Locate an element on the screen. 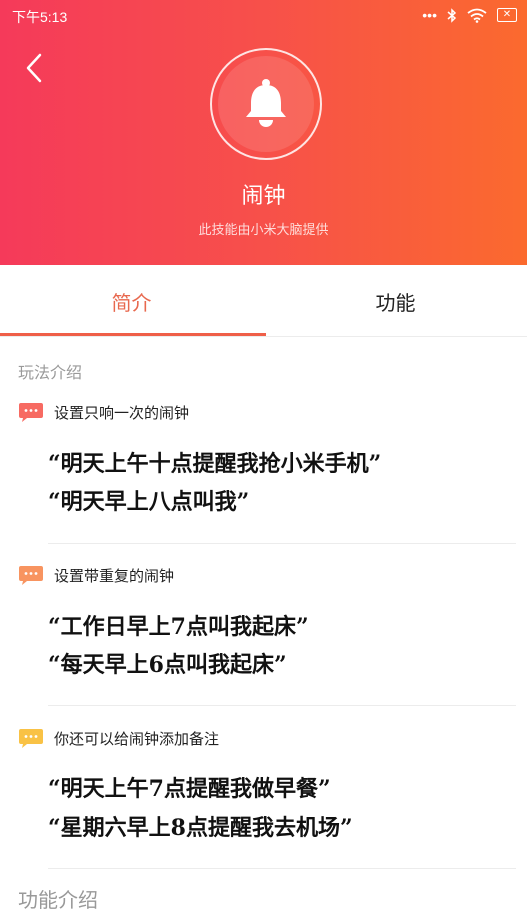 The image size is (527, 918). tab-intro: 简介 is located at coordinates (131, 301).